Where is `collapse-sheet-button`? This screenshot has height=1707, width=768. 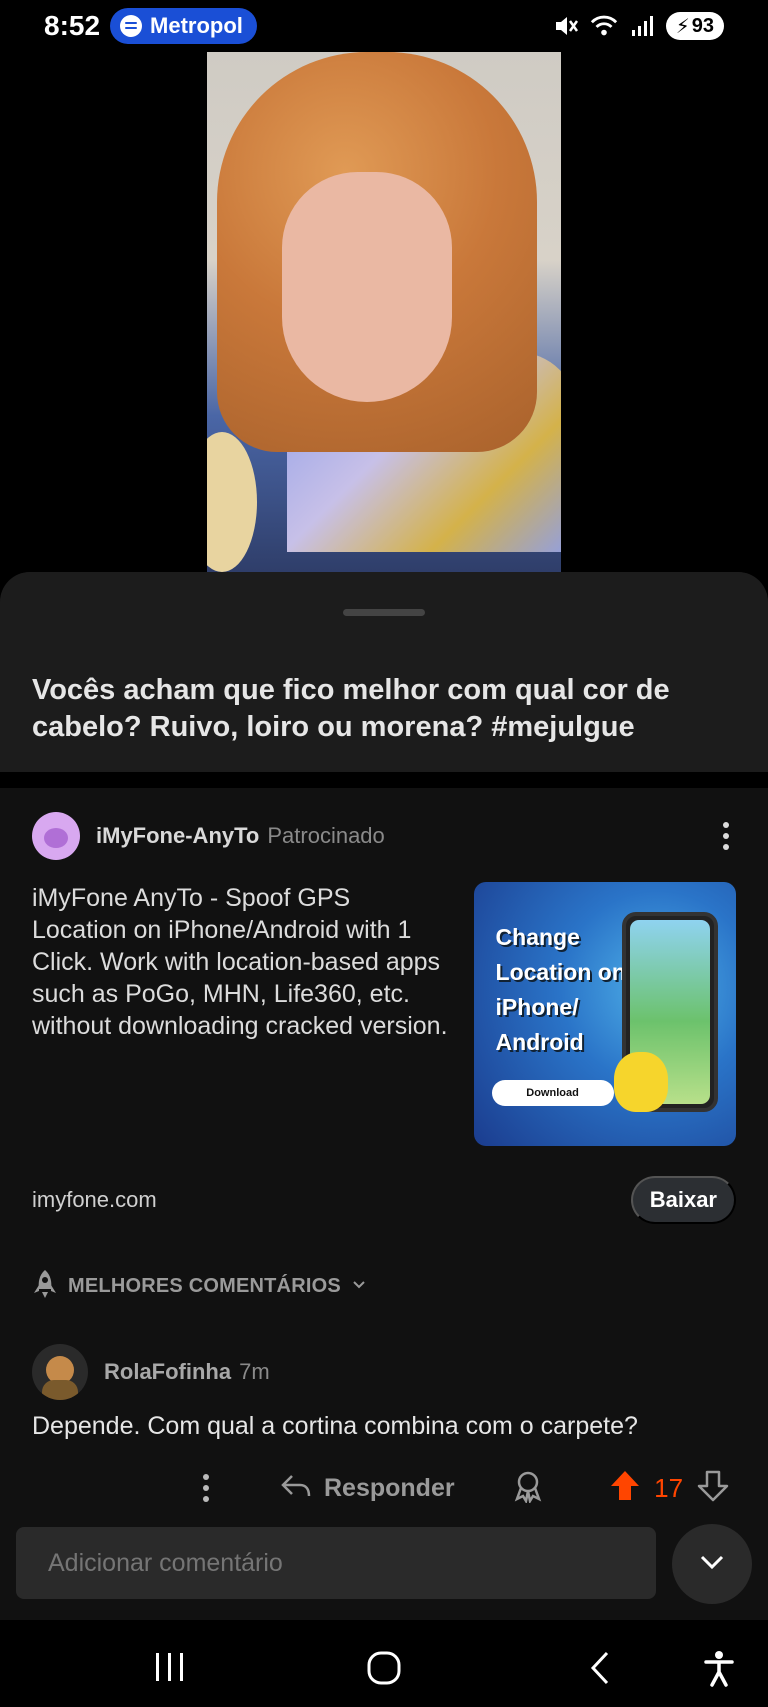
collapse-sheet-button is located at coordinates (712, 1564).